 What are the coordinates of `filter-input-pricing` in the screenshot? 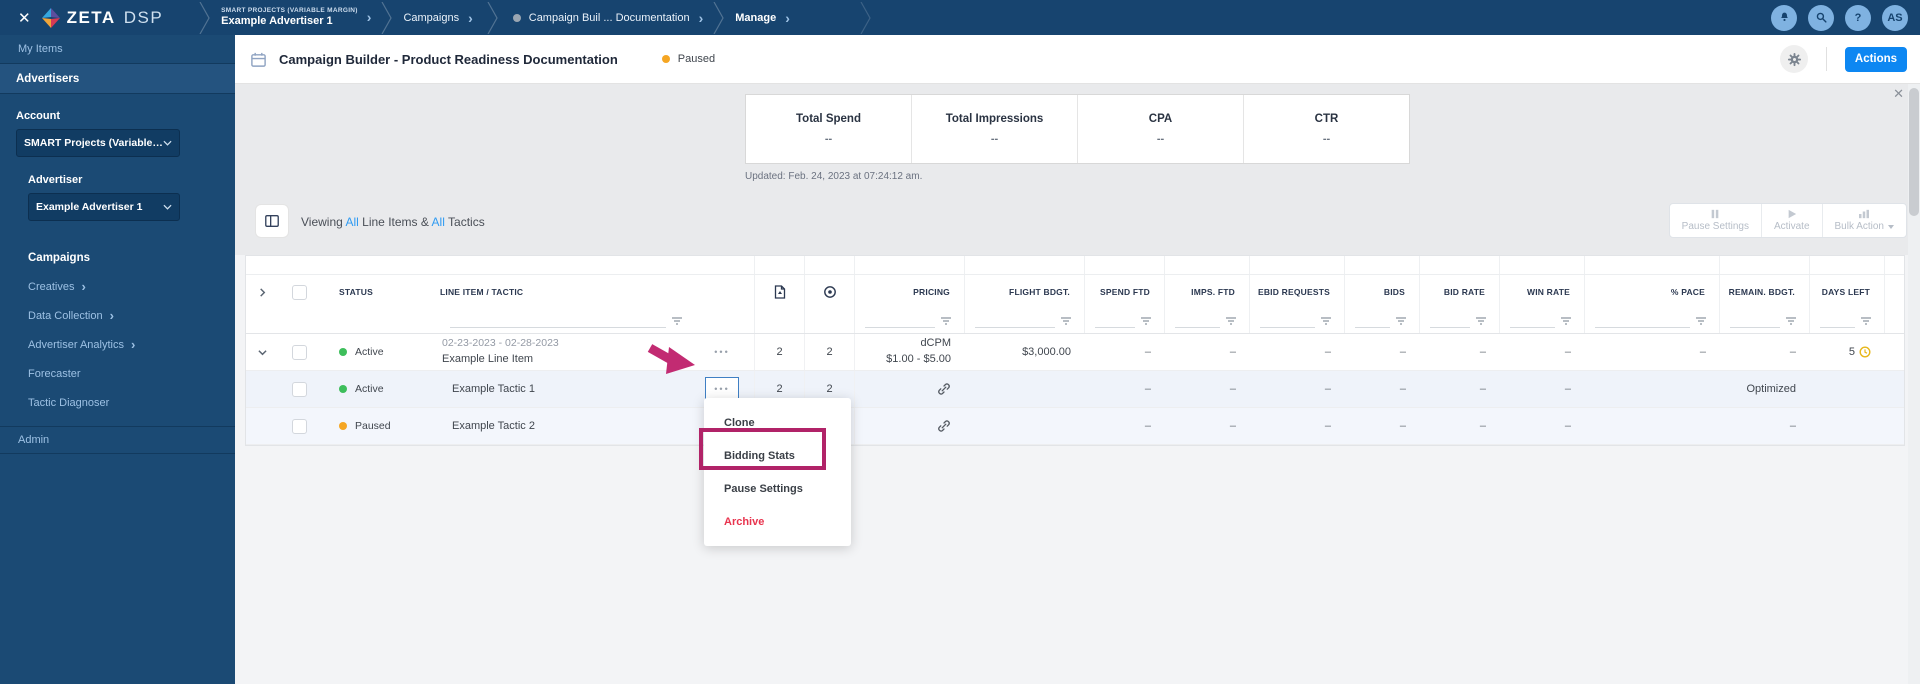 It's located at (900, 321).